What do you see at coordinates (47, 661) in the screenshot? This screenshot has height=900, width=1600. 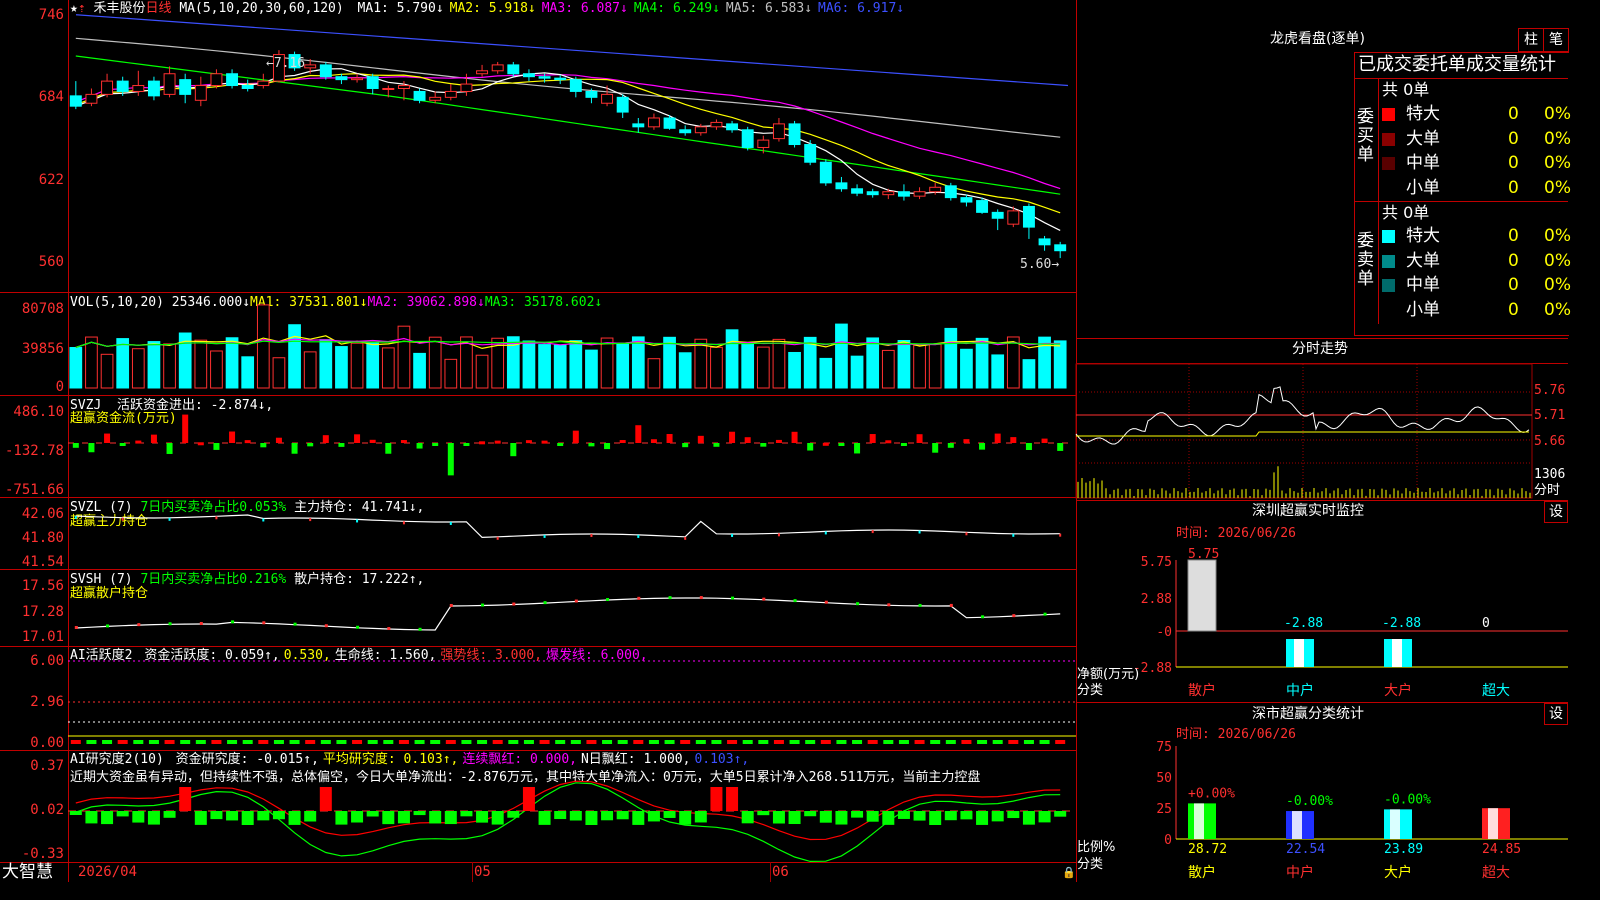 I see `ai1-tick: 6.00` at bounding box center [47, 661].